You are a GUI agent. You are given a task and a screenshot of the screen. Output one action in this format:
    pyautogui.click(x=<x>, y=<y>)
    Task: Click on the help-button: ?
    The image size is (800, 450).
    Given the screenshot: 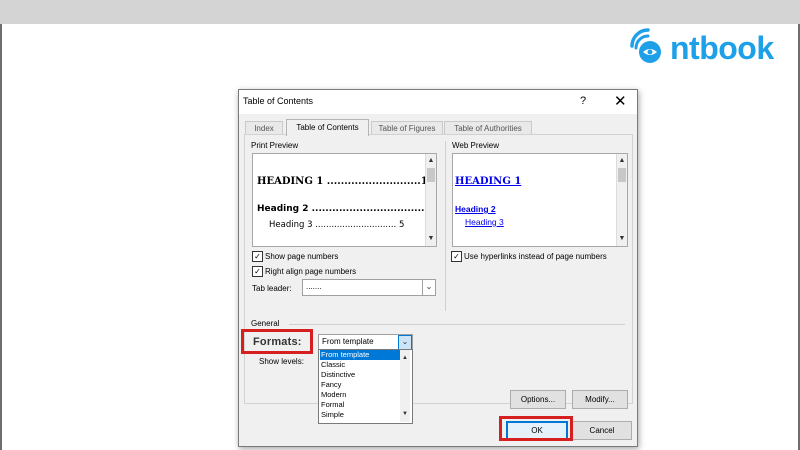 What is the action you would take?
    pyautogui.click(x=583, y=101)
    